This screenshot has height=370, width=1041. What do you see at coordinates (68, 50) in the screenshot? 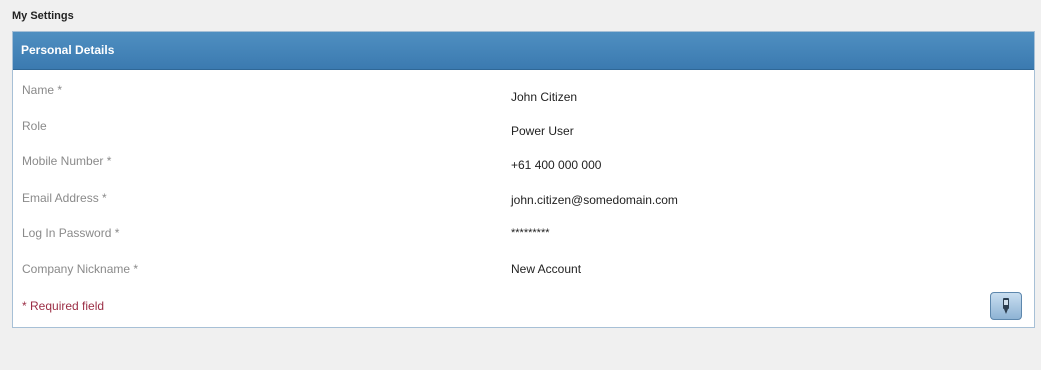
I see `panel-header-label: Personal Details` at bounding box center [68, 50].